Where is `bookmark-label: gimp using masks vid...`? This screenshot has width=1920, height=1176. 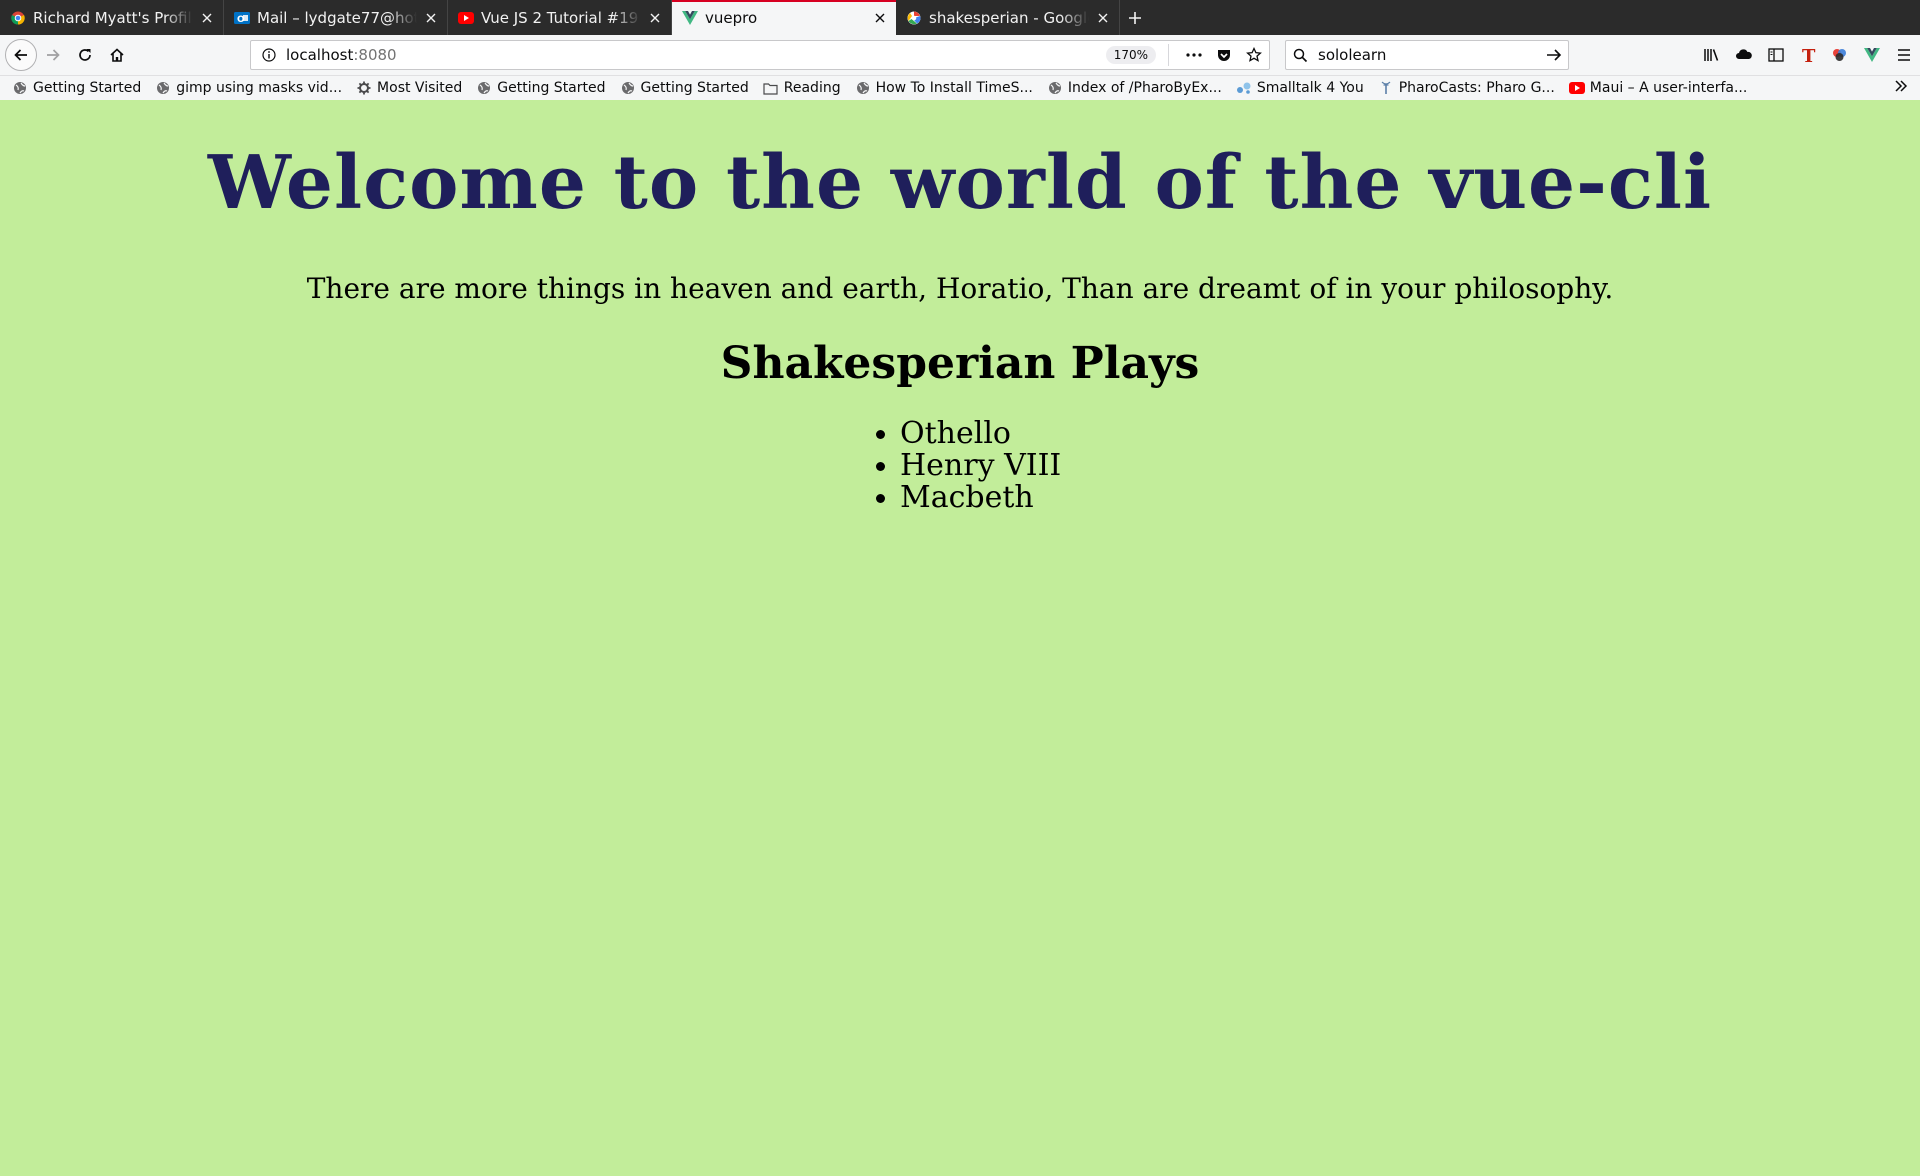 bookmark-label: gimp using masks vid... is located at coordinates (259, 88).